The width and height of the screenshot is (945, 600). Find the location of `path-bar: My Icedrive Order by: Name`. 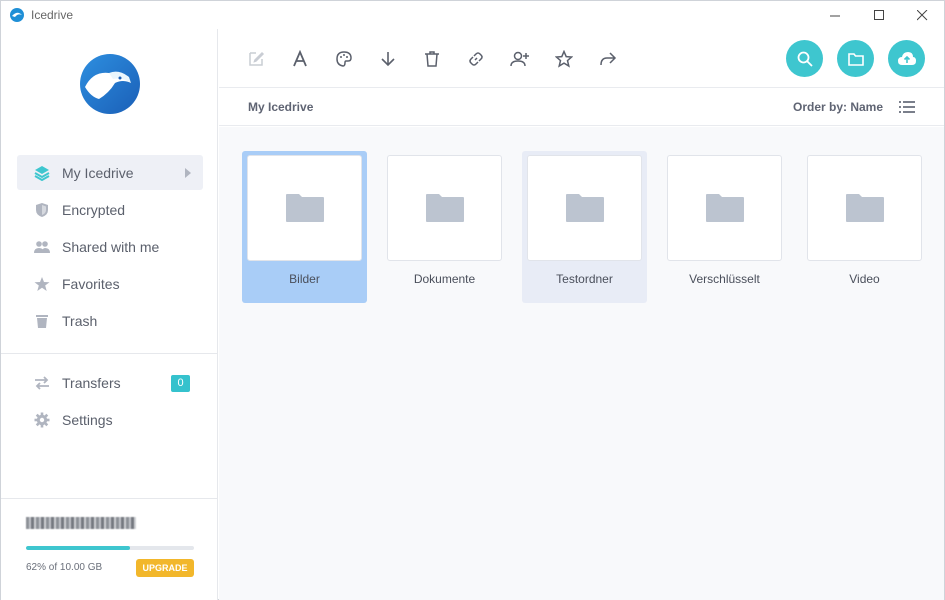

path-bar: My Icedrive Order by: Name is located at coordinates (581, 107).